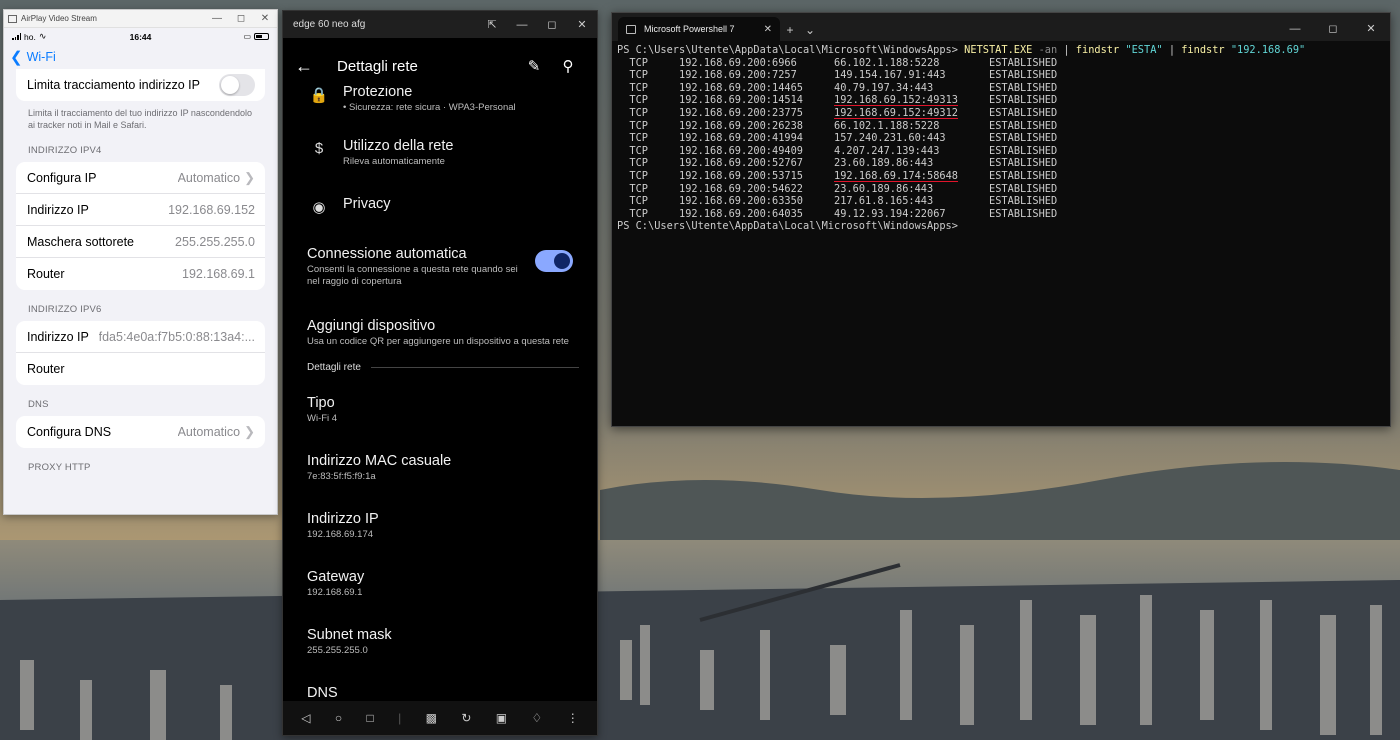 The image size is (1400, 740). Describe the element at coordinates (1097, 50) in the screenshot. I see `command-findstr: findstr` at that location.